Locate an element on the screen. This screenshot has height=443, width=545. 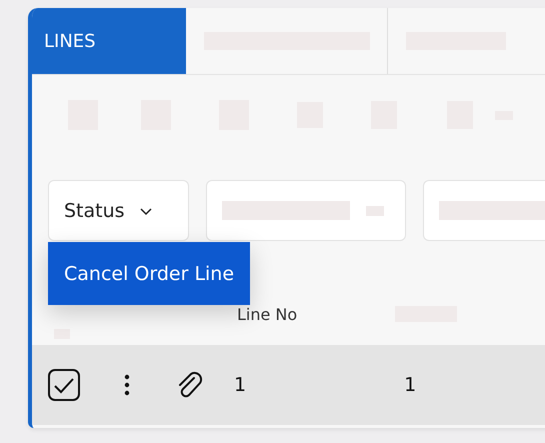
chevron-down-icon is located at coordinates (145, 211).